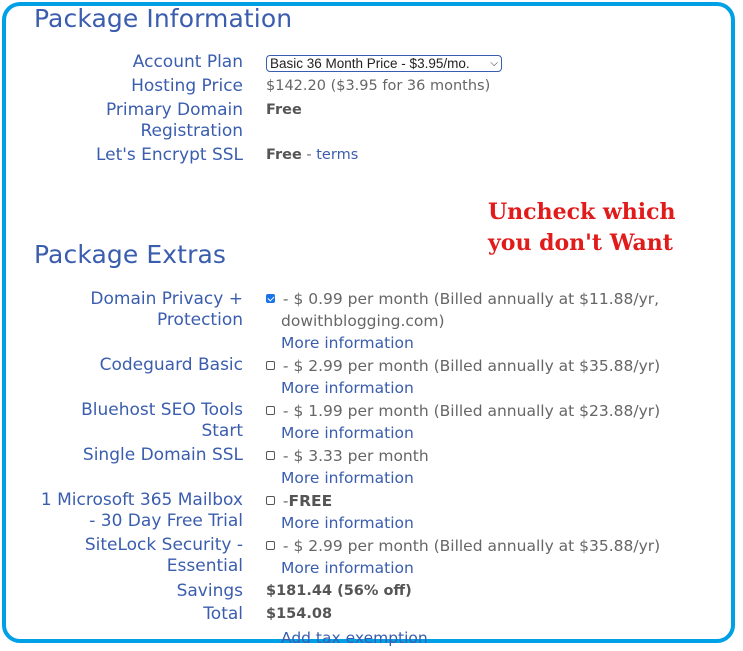  What do you see at coordinates (363, 321) in the screenshot?
I see `extra-price-line2: dowithblogging.com)` at bounding box center [363, 321].